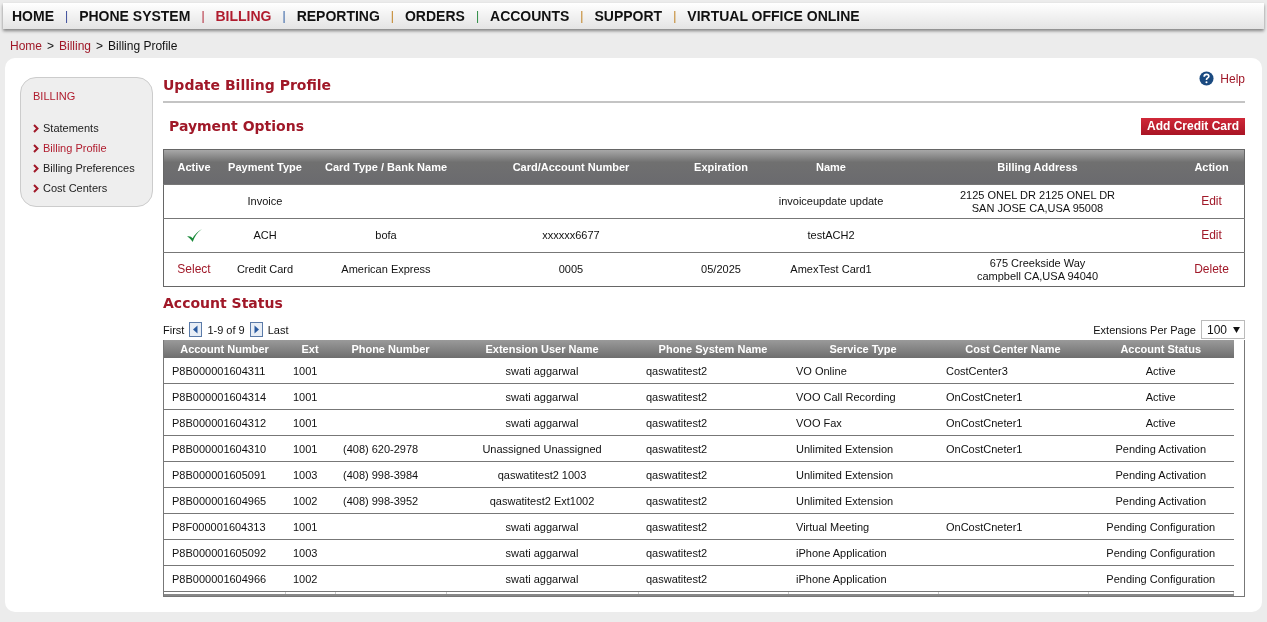 The image size is (1267, 622). I want to click on table-cell: Credit Card, so click(265, 269).